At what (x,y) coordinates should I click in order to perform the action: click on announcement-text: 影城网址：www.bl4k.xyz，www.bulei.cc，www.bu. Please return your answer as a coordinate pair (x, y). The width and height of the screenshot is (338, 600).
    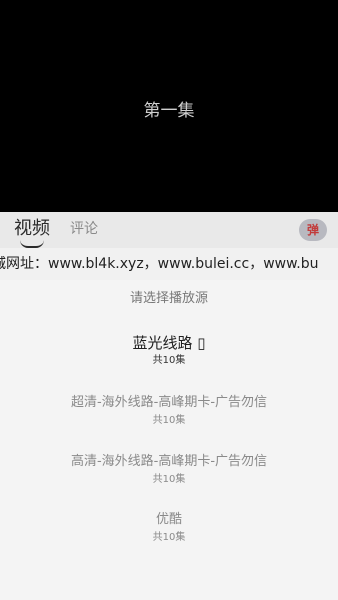
    Looking at the image, I should click on (159, 264).